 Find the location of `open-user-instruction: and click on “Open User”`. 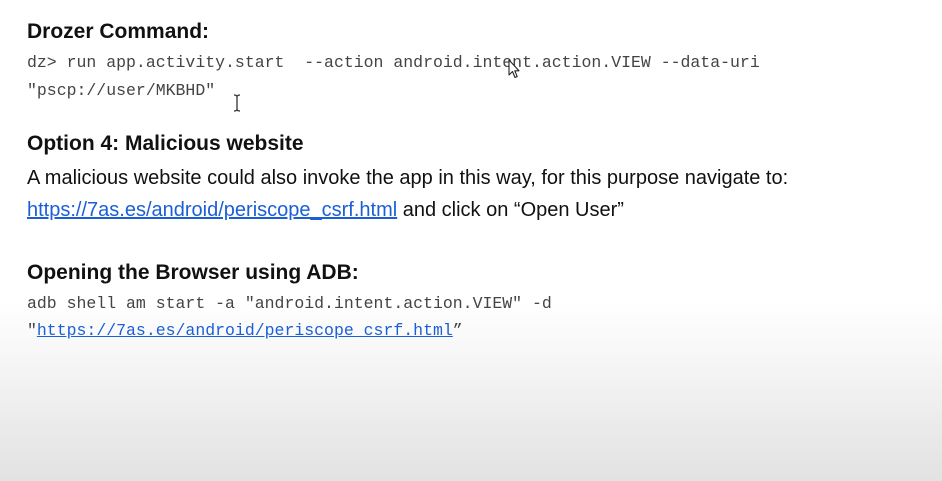

open-user-instruction: and click on “Open User” is located at coordinates (510, 210).